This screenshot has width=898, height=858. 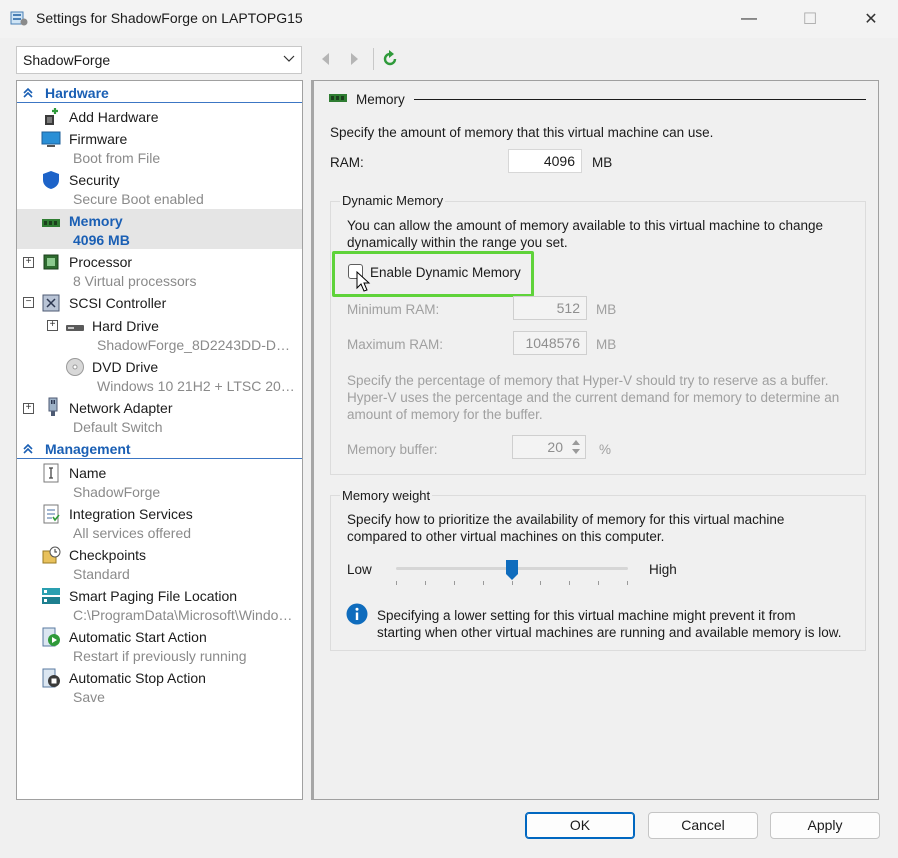 What do you see at coordinates (159, 270) in the screenshot?
I see `tree-item-processor: + Processor 8 Virtual processors` at bounding box center [159, 270].